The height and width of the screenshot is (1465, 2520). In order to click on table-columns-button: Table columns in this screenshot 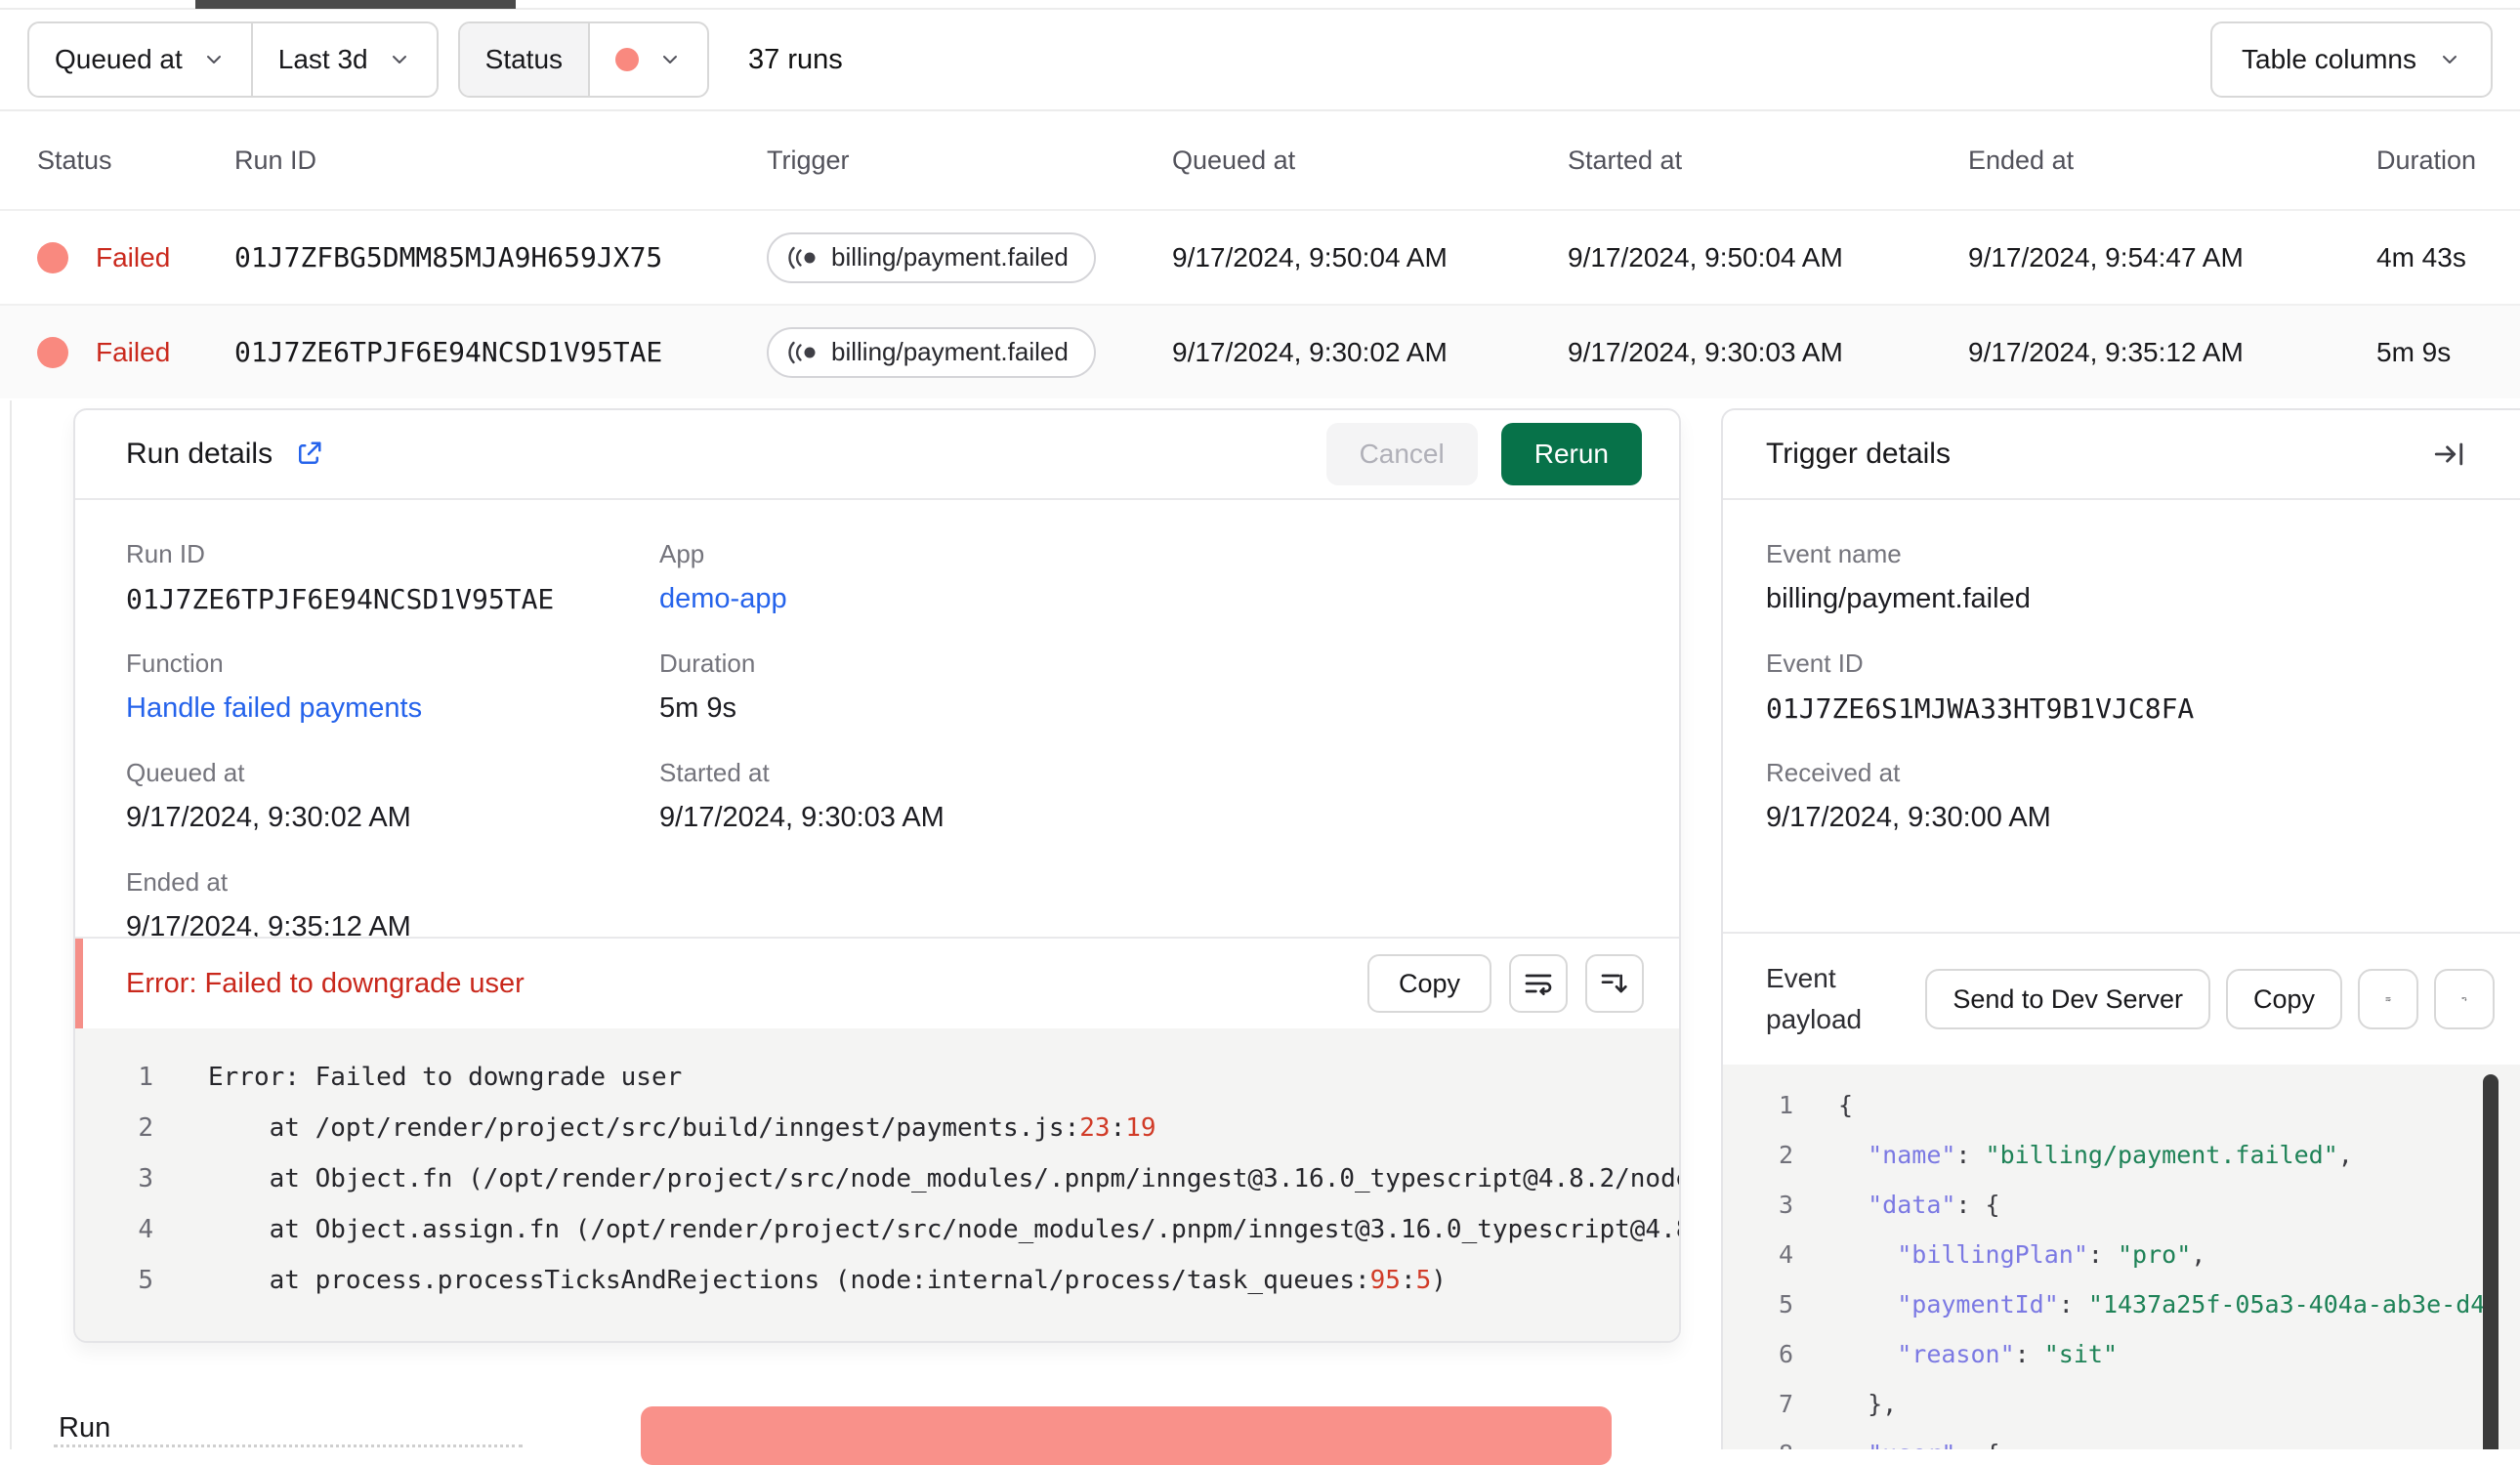, I will do `click(2351, 59)`.